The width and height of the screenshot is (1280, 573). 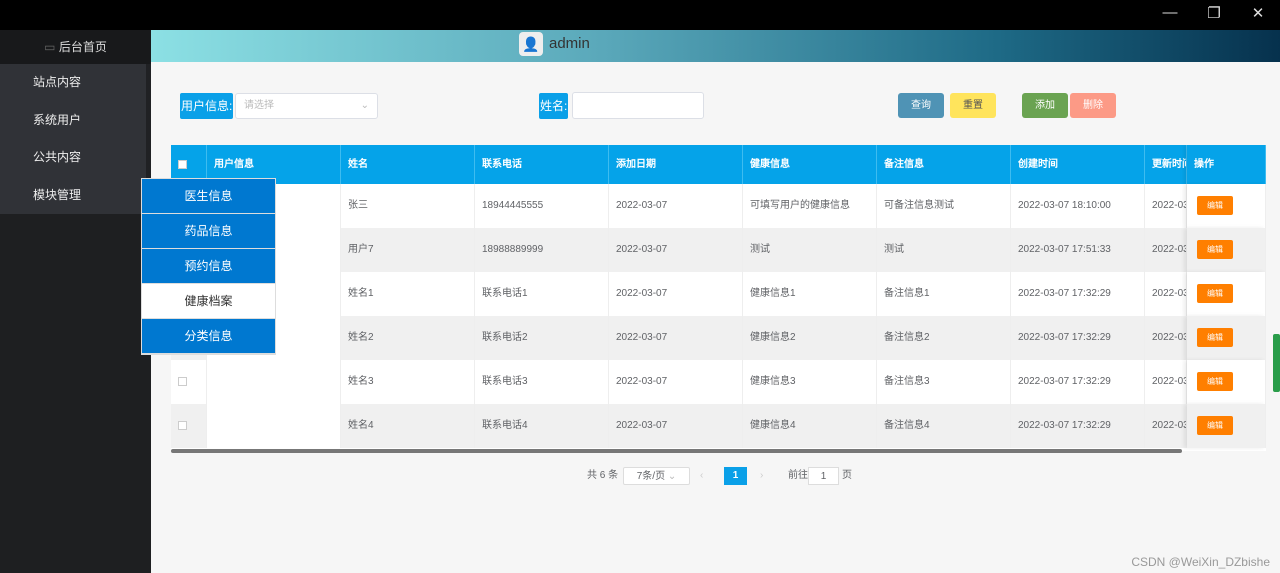 What do you see at coordinates (73, 158) in the screenshot?
I see `sidebar-item-public-content: 公共内容` at bounding box center [73, 158].